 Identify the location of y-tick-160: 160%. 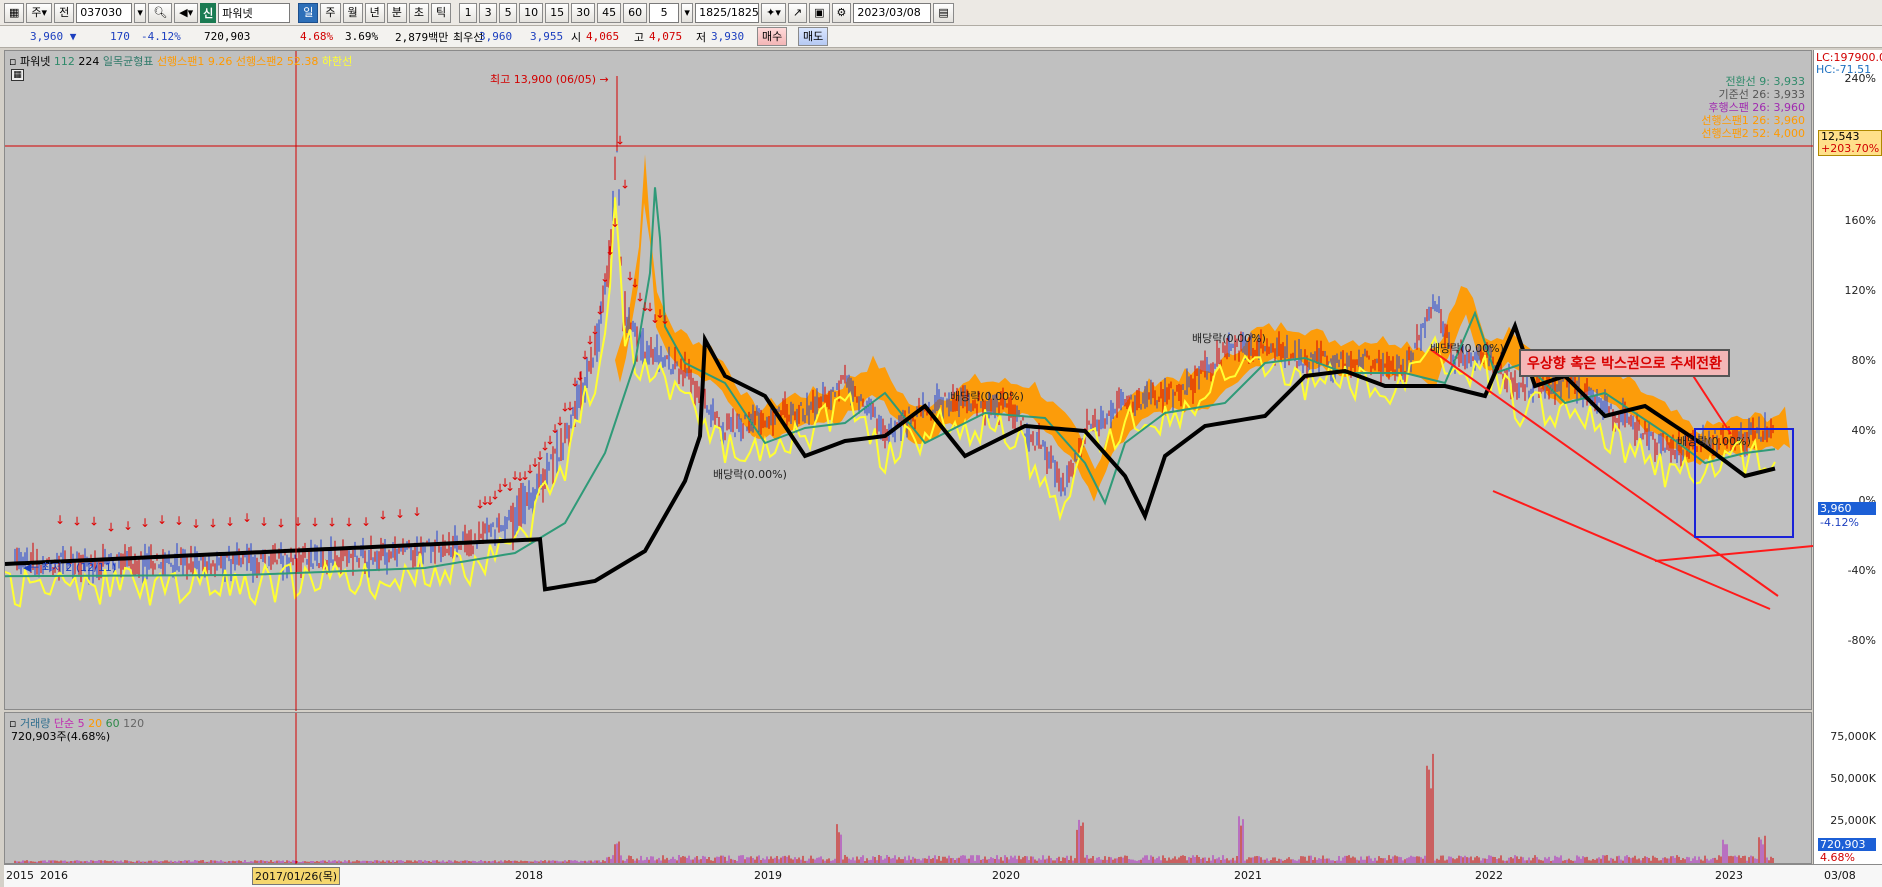
(1860, 220).